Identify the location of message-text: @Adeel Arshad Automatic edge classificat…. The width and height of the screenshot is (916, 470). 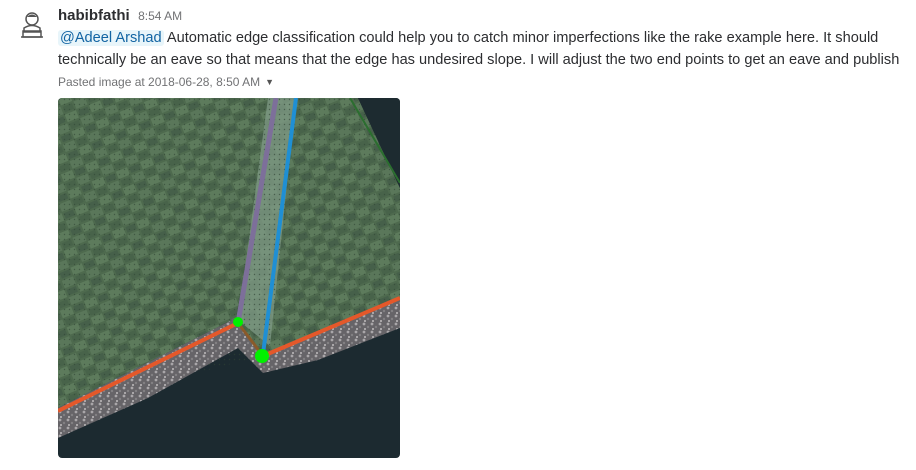
(485, 49).